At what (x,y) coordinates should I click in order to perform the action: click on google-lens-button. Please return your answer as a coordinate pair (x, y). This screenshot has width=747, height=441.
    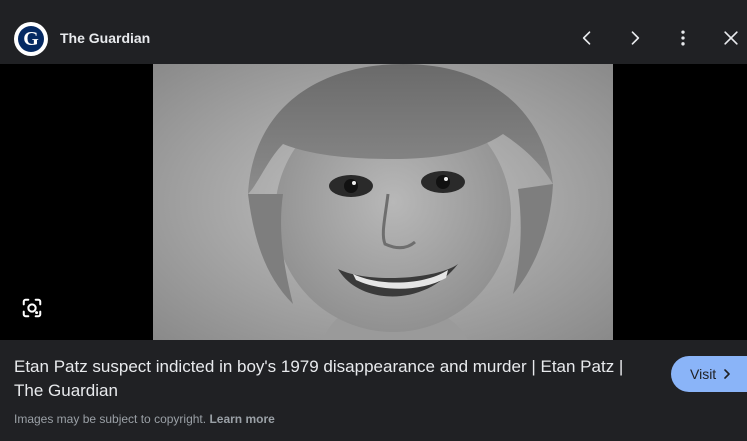
    Looking at the image, I should click on (32, 308).